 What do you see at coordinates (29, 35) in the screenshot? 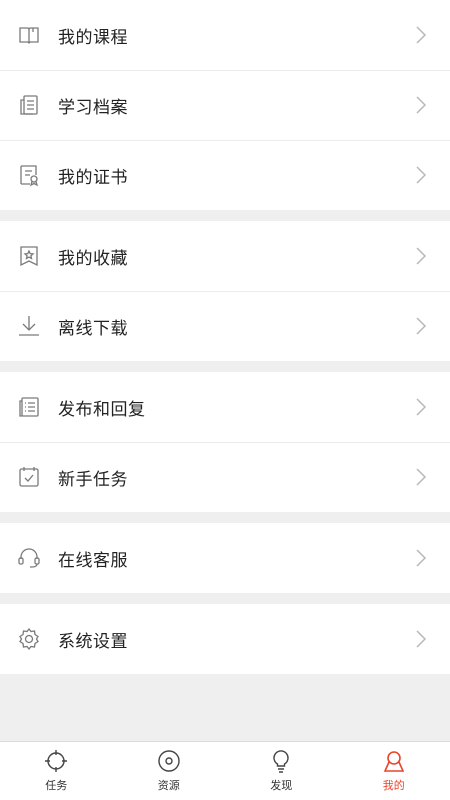
I see `book-icon` at bounding box center [29, 35].